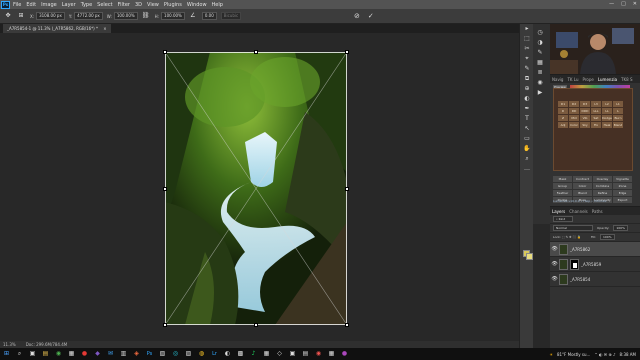 Image resolution: width=640 pixels, height=360 pixels. What do you see at coordinates (574, 104) in the screenshot?
I see `lumenzia-cell: D2` at bounding box center [574, 104].